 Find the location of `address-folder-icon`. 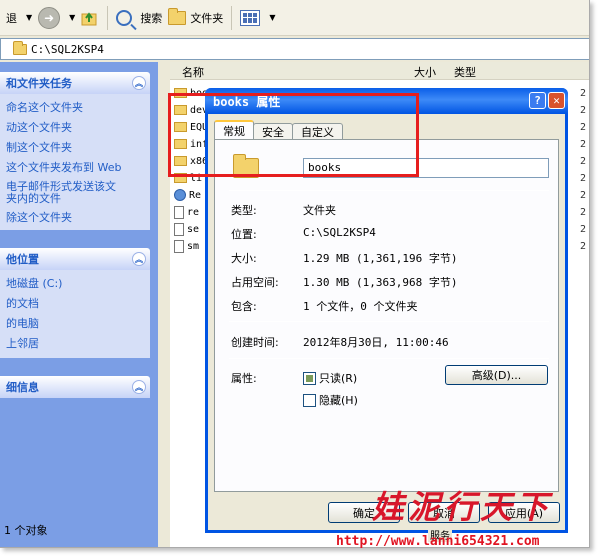

address-folder-icon is located at coordinates (20, 47).